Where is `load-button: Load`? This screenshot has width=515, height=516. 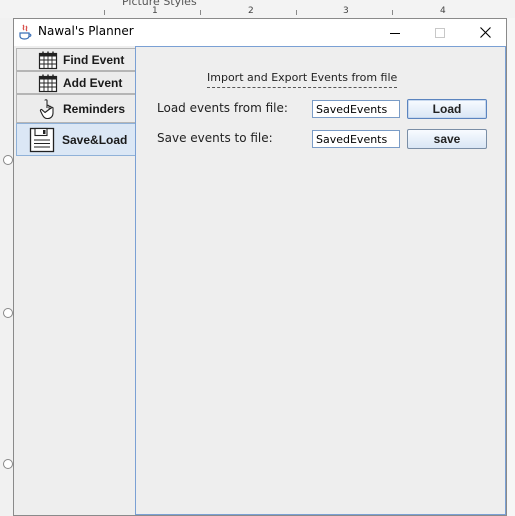 load-button: Load is located at coordinates (447, 109).